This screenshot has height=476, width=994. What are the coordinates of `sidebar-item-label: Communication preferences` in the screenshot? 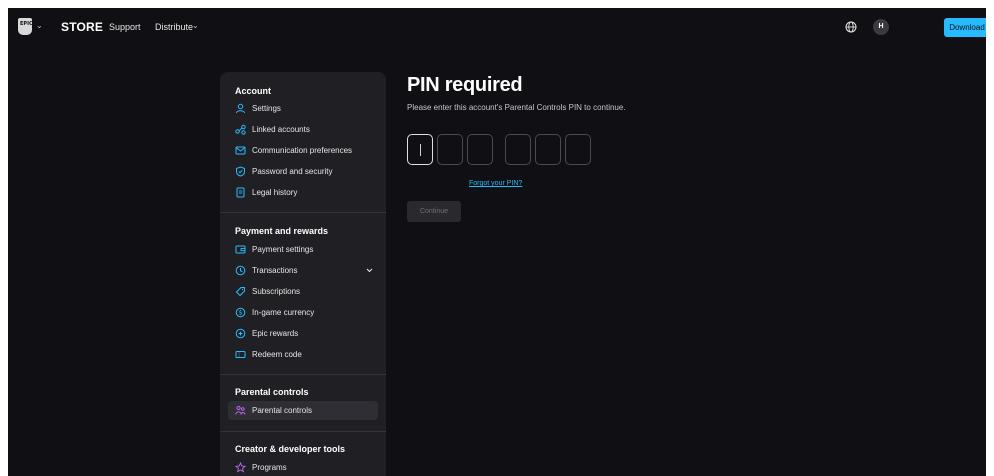 It's located at (302, 150).